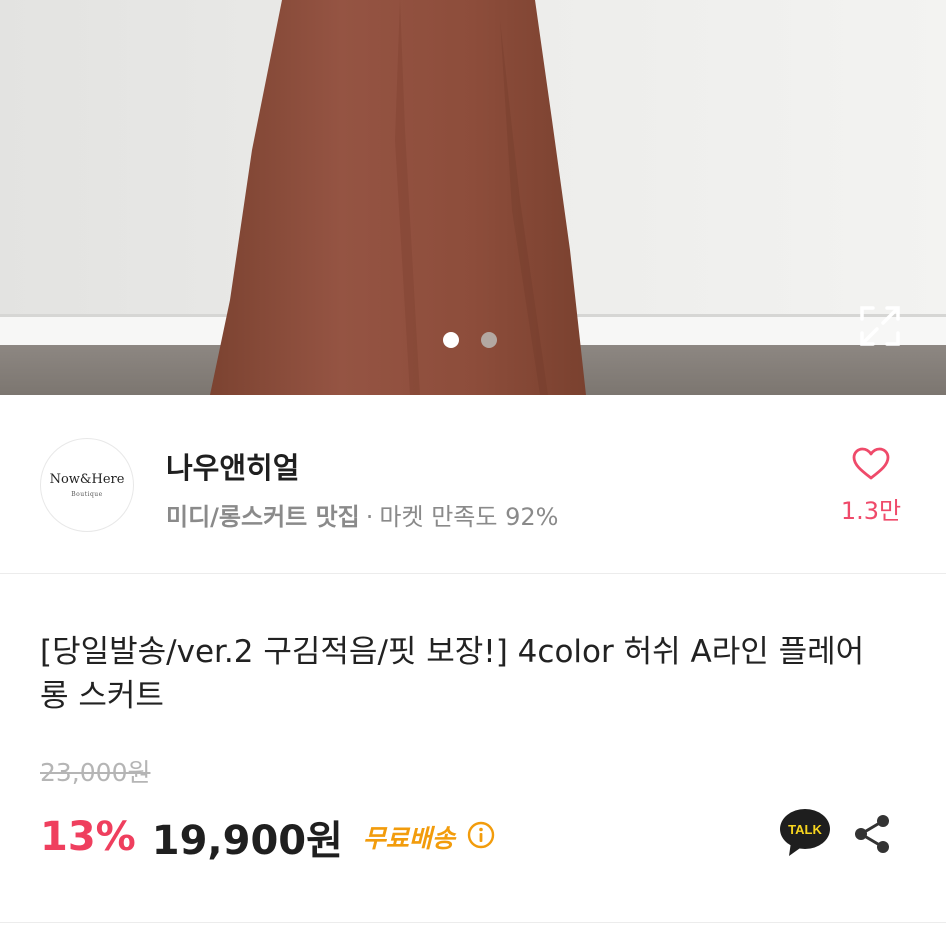 The height and width of the screenshot is (946, 946). Describe the element at coordinates (872, 836) in the screenshot. I see `share-icon` at that location.